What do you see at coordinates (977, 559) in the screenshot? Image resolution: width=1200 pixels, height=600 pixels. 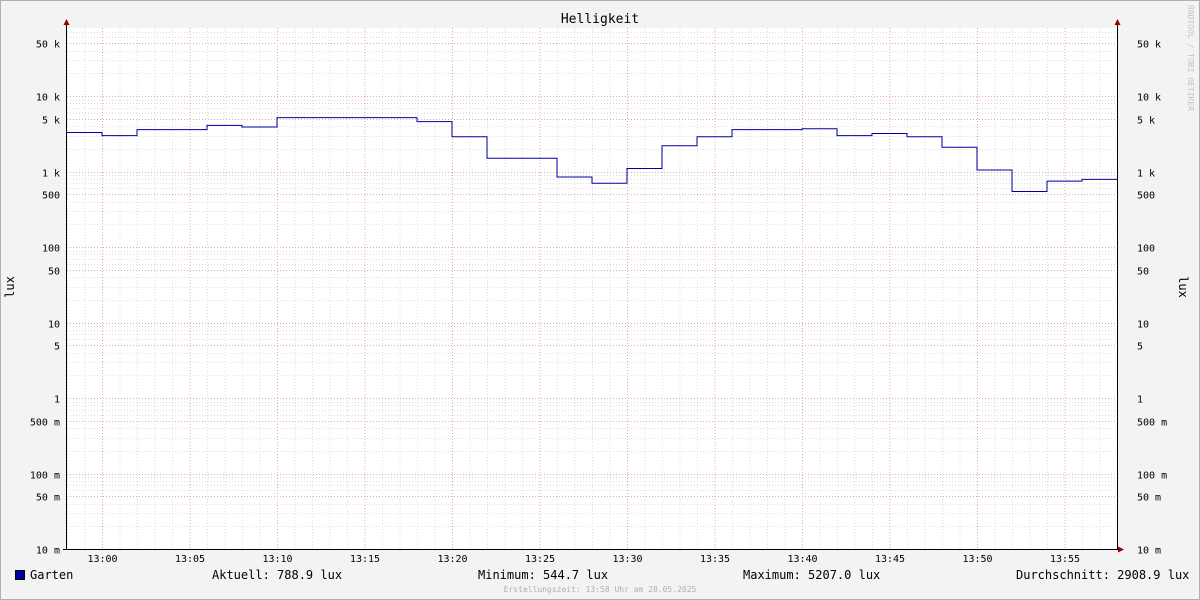 I see `x-tick-label: 13:50` at bounding box center [977, 559].